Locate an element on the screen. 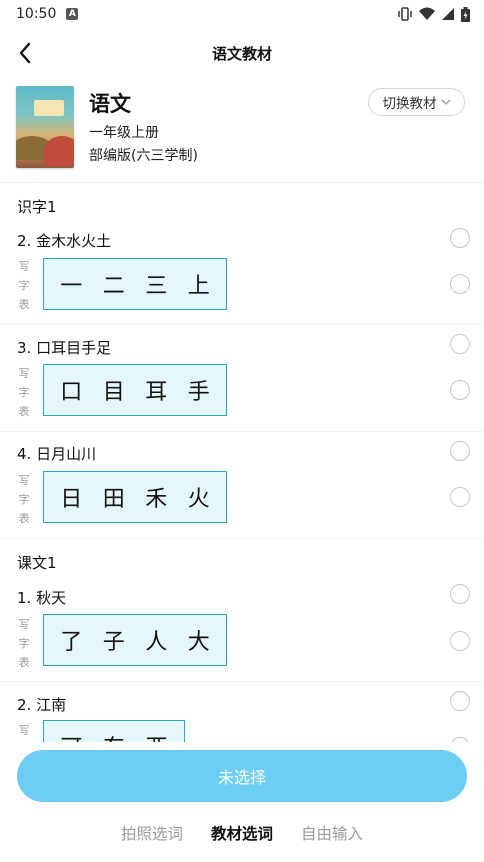 The height and width of the screenshot is (862, 484). mode-tabs: 拍照选词 教材选词 自由输入 is located at coordinates (242, 837).